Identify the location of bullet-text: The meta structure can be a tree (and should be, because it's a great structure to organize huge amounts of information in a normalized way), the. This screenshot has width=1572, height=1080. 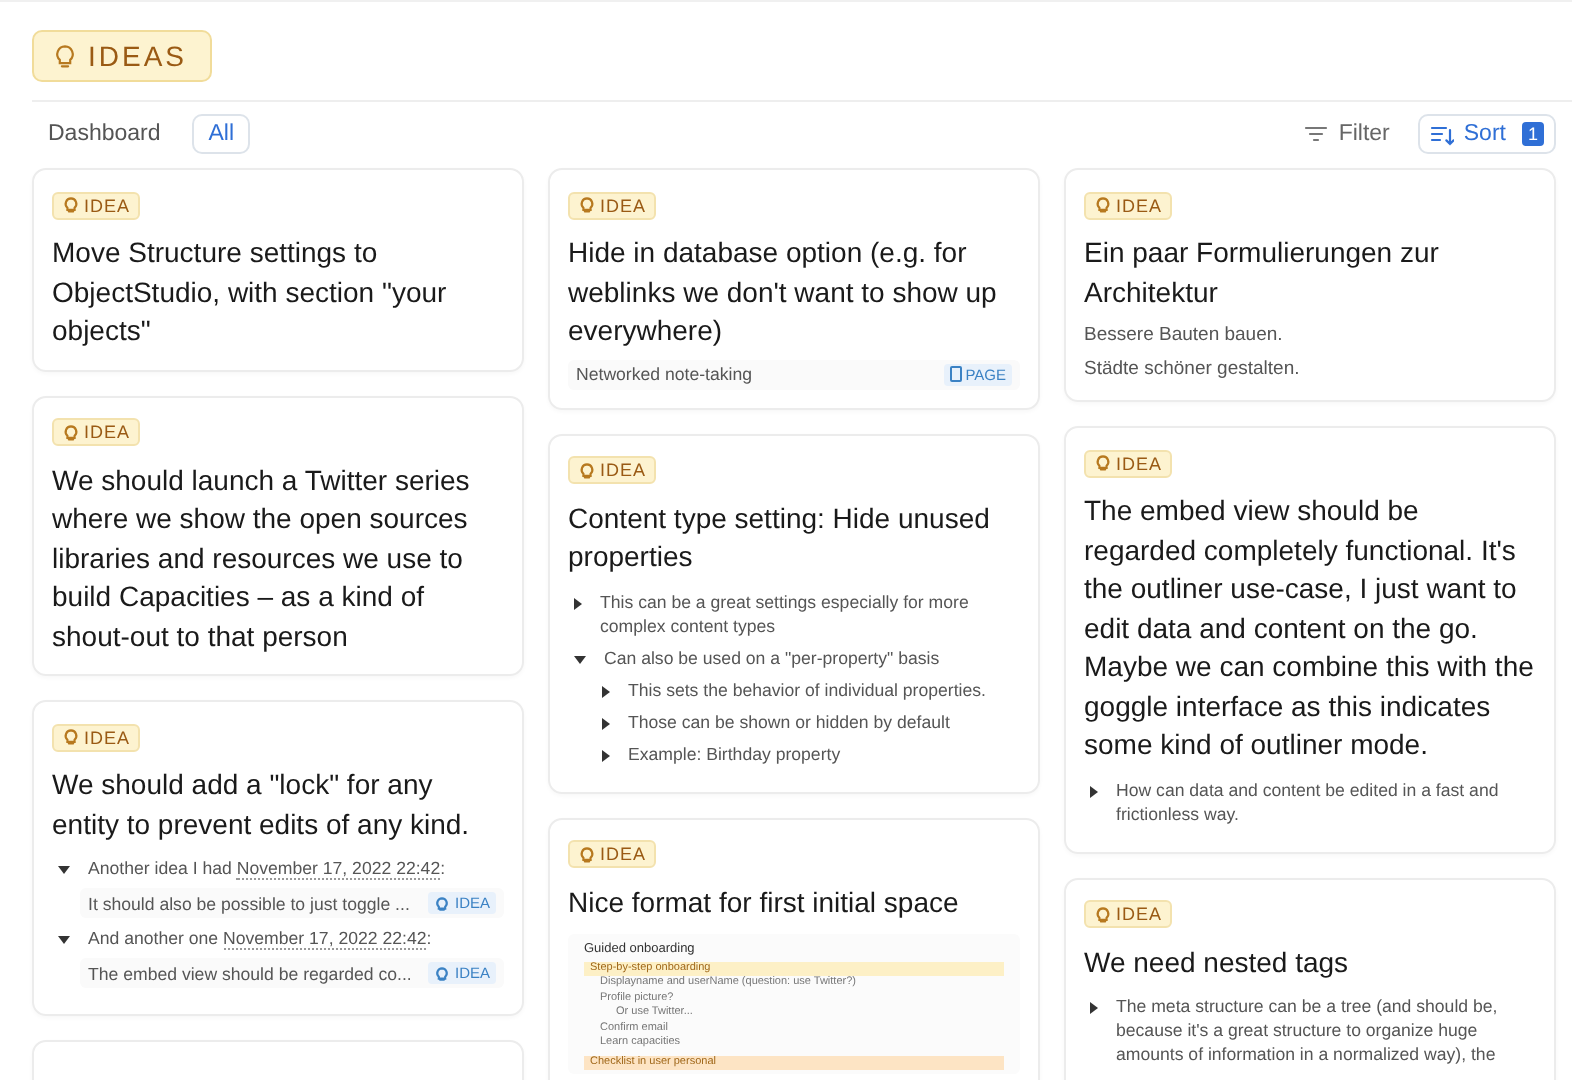
(1308, 1030).